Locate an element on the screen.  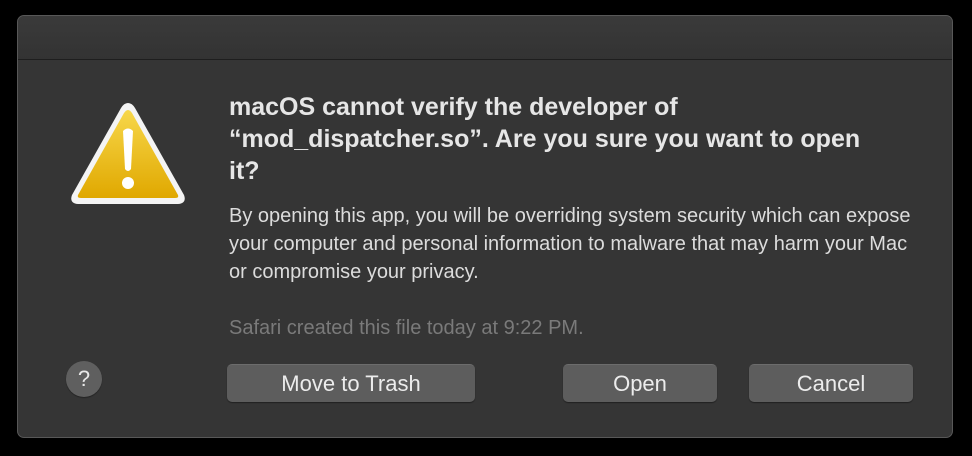
warning-icon is located at coordinates (128, 154).